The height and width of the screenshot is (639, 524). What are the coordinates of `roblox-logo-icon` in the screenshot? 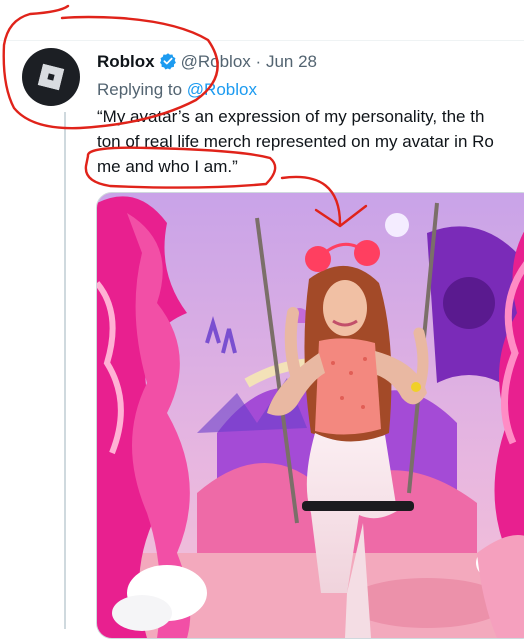 It's located at (51, 77).